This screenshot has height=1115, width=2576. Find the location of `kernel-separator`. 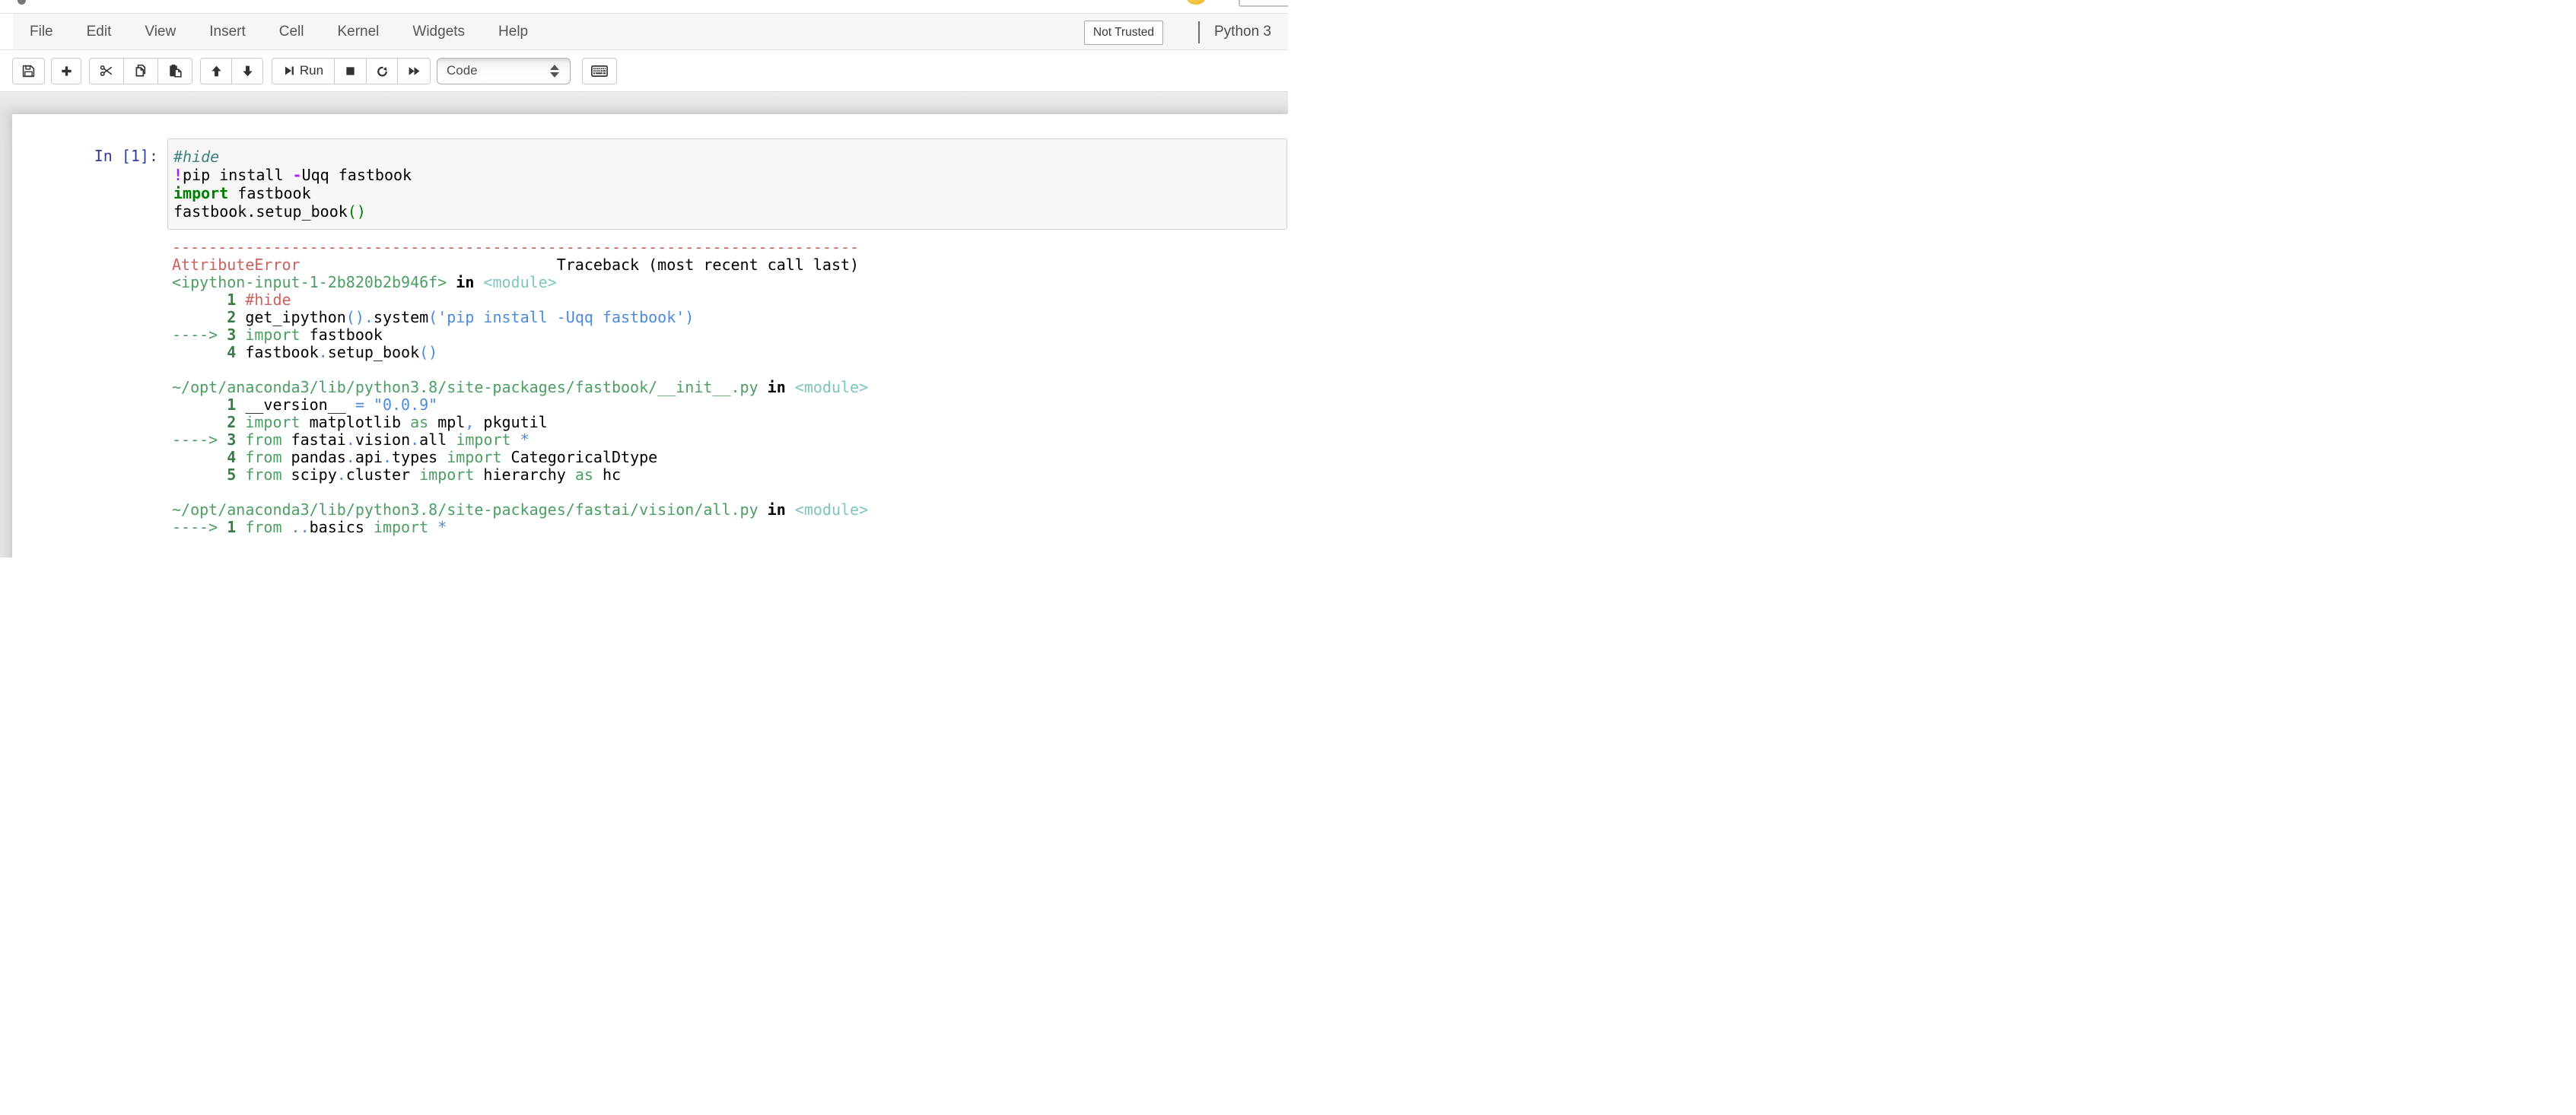

kernel-separator is located at coordinates (1199, 32).